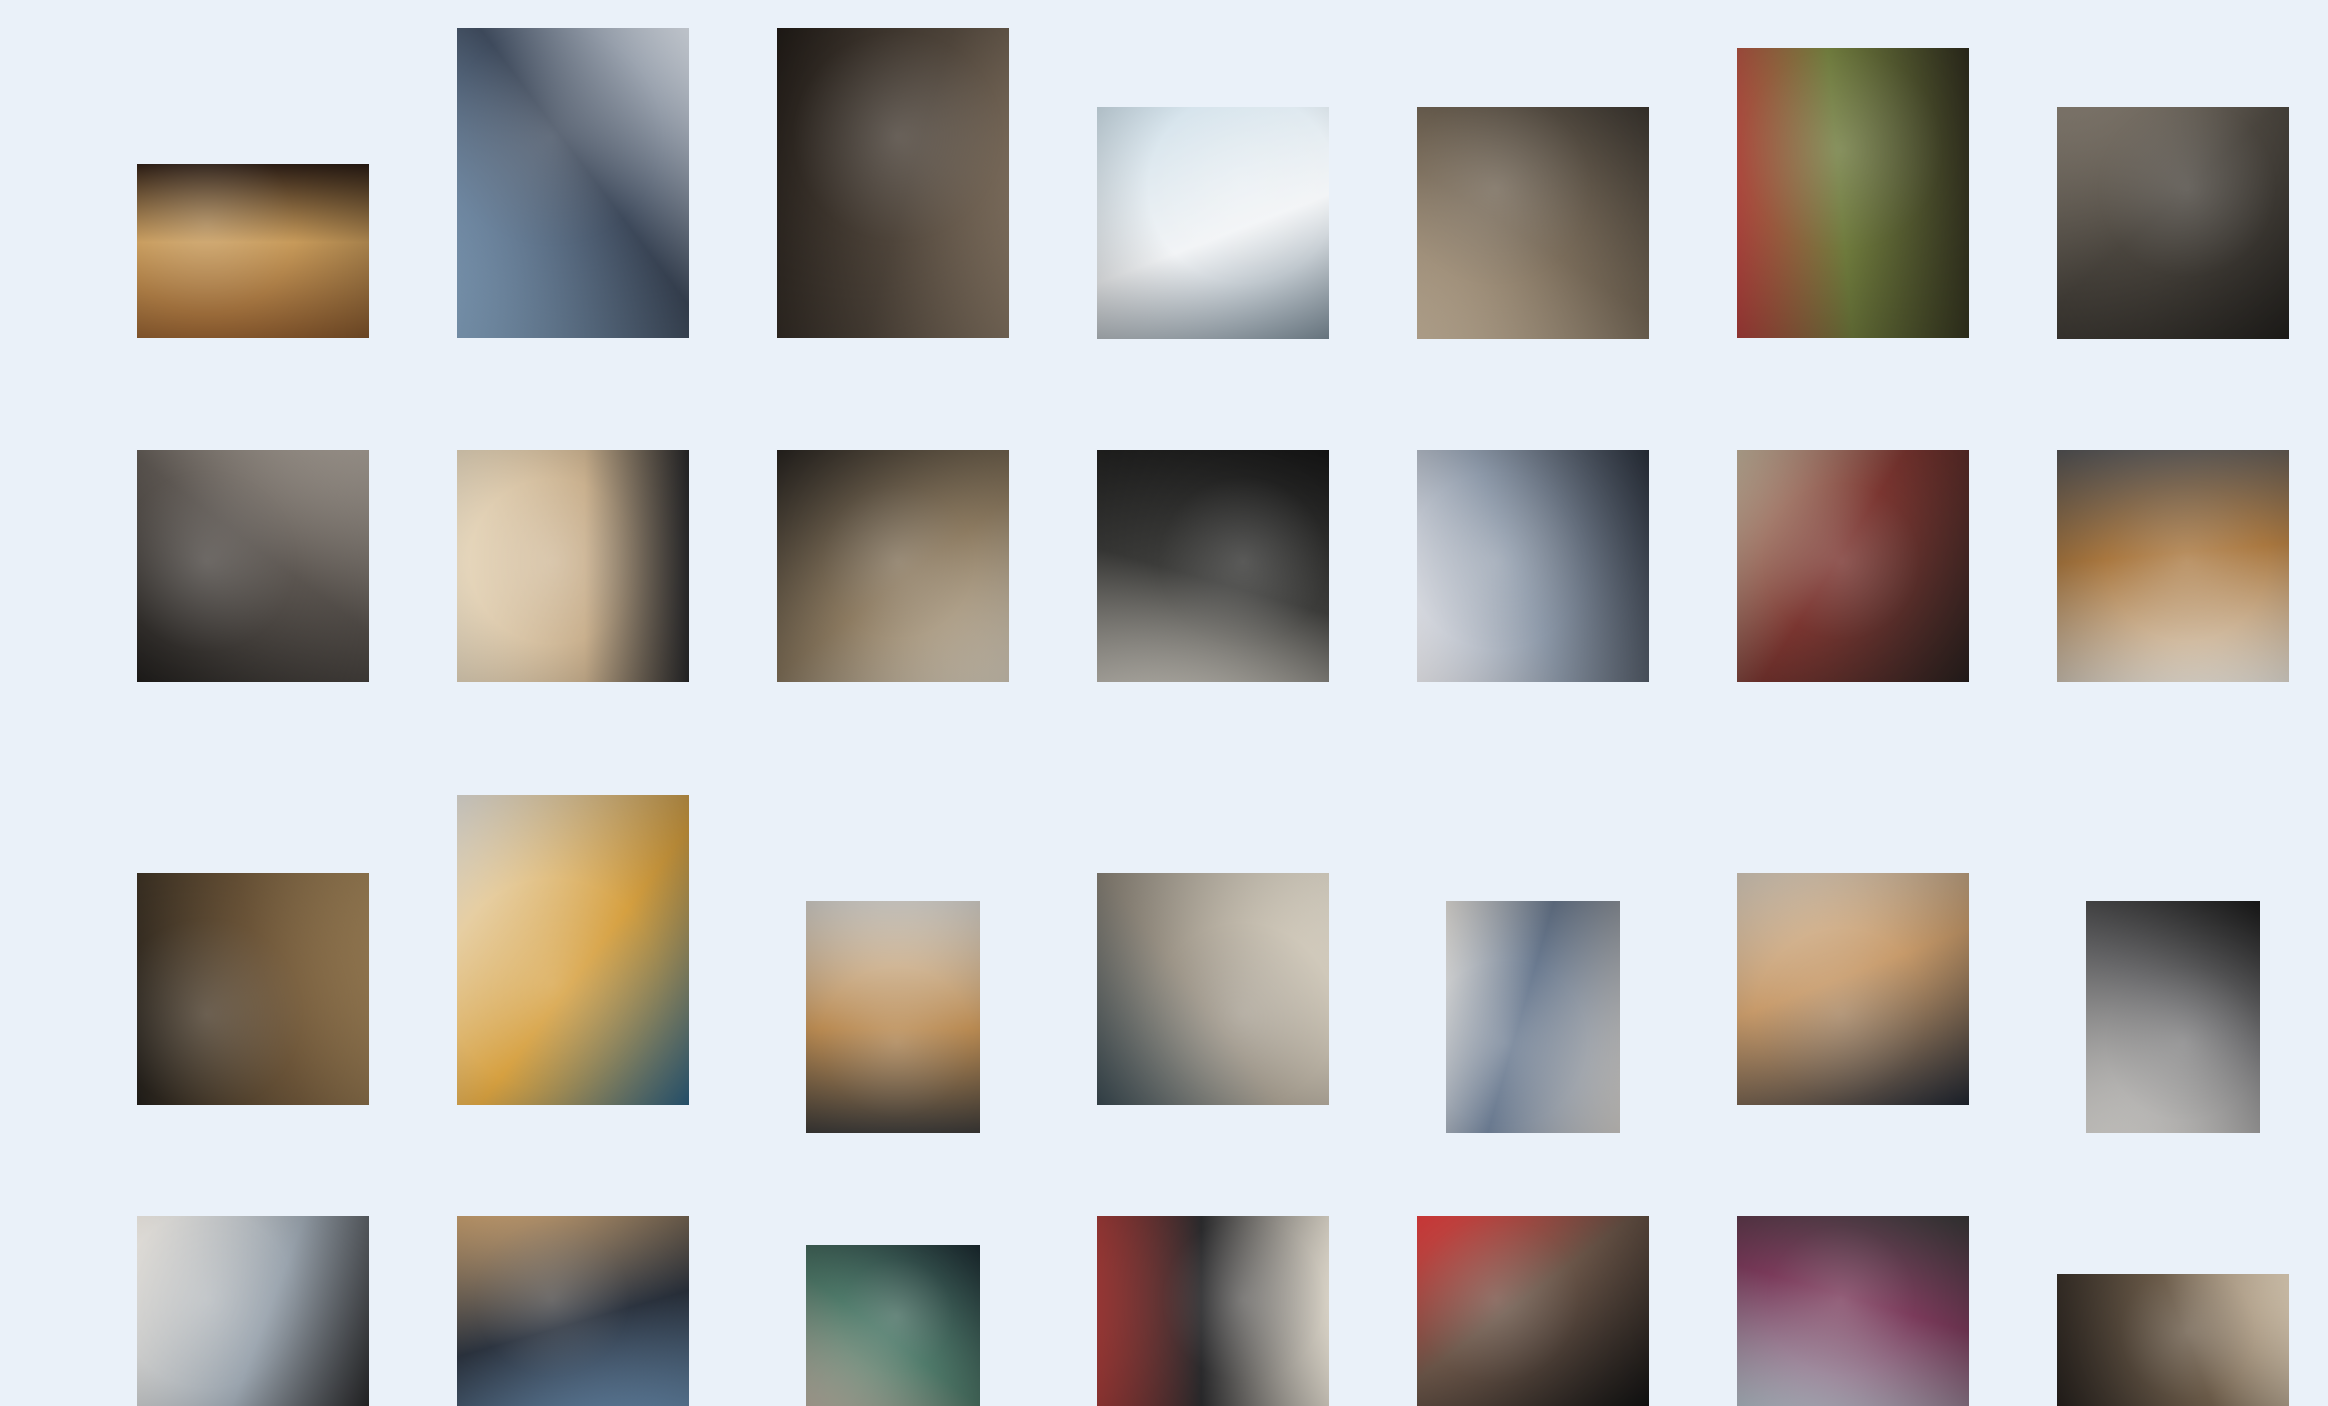  I want to click on photo-thumbnail-hallway-cat, so click(1213, 1311).